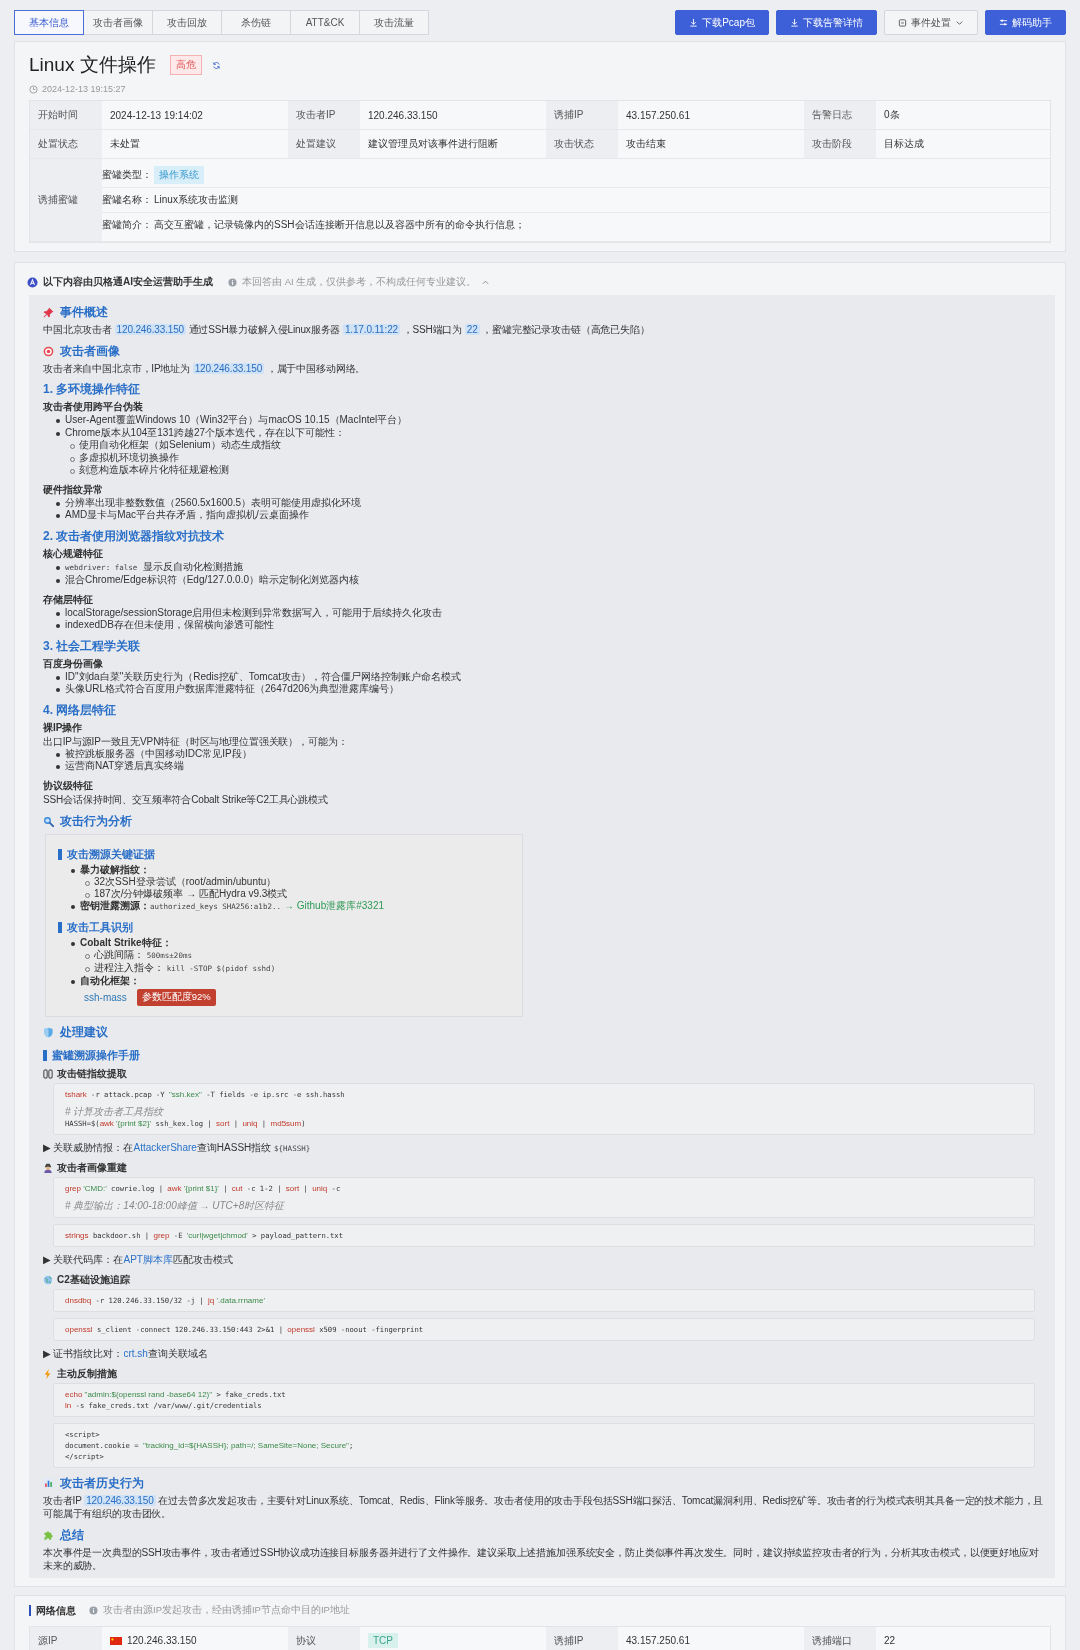 Image resolution: width=1080 pixels, height=1650 pixels. I want to click on puzzle-icon, so click(48, 1535).